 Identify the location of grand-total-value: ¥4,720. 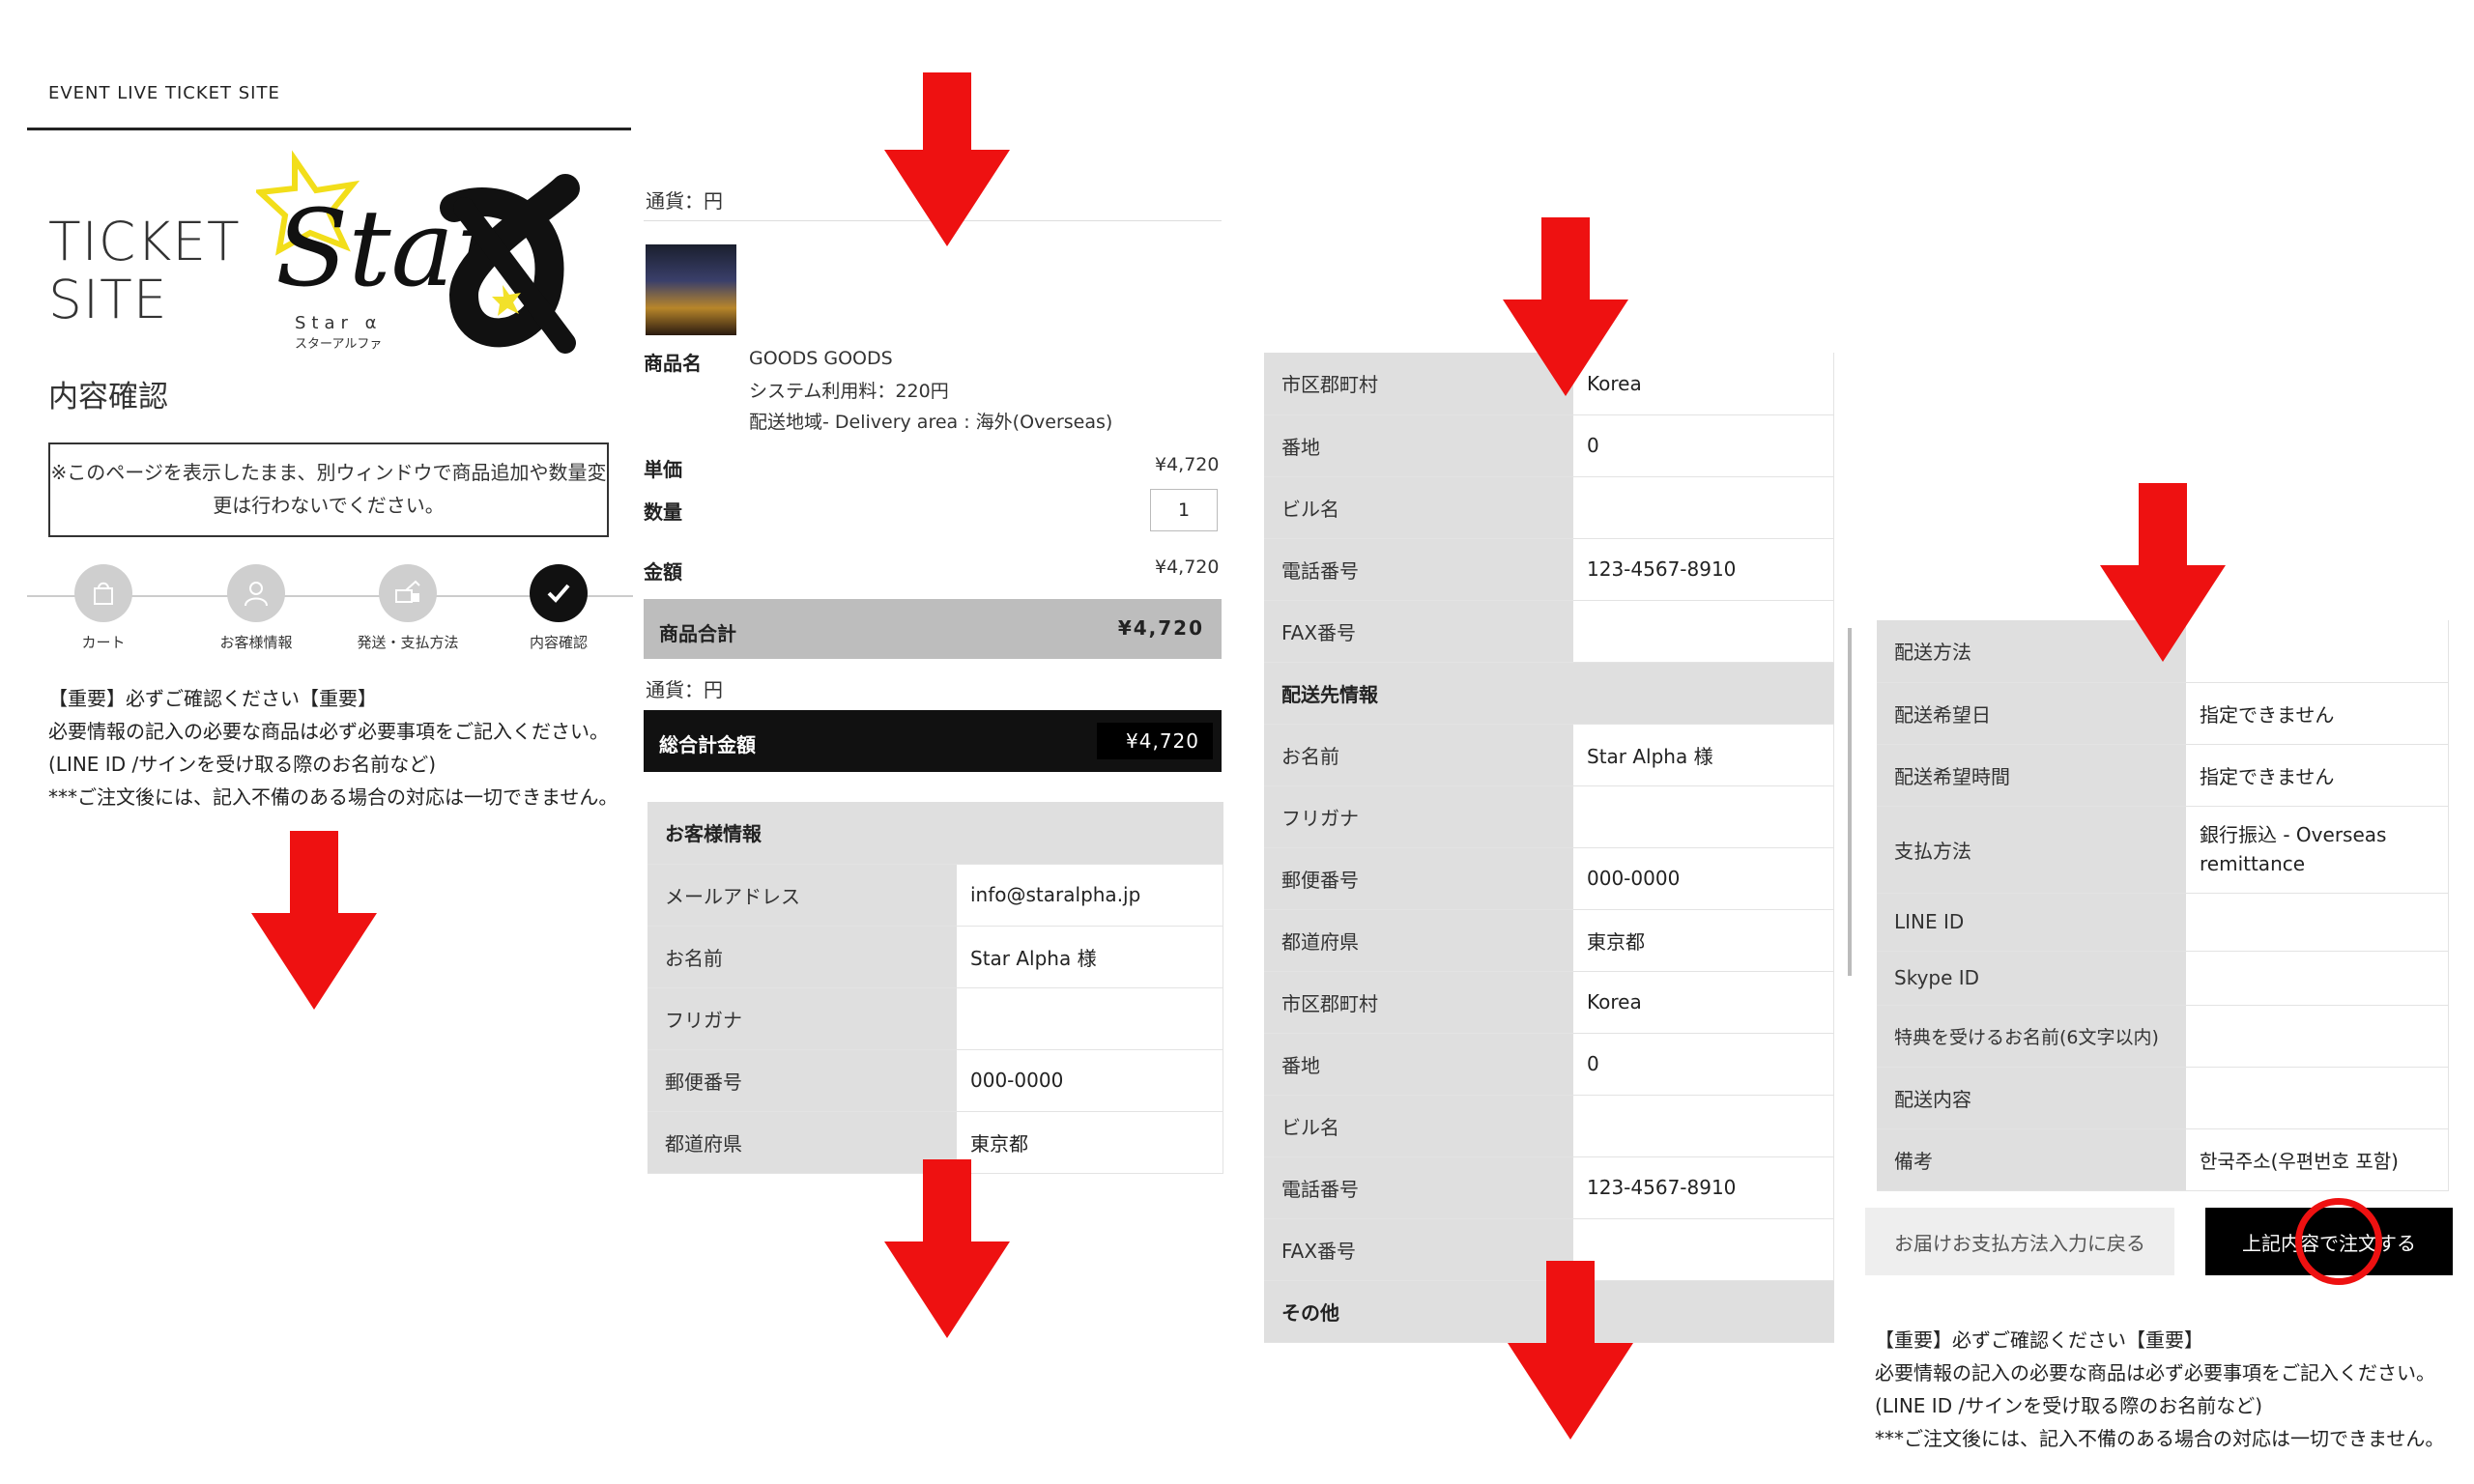
(1162, 741).